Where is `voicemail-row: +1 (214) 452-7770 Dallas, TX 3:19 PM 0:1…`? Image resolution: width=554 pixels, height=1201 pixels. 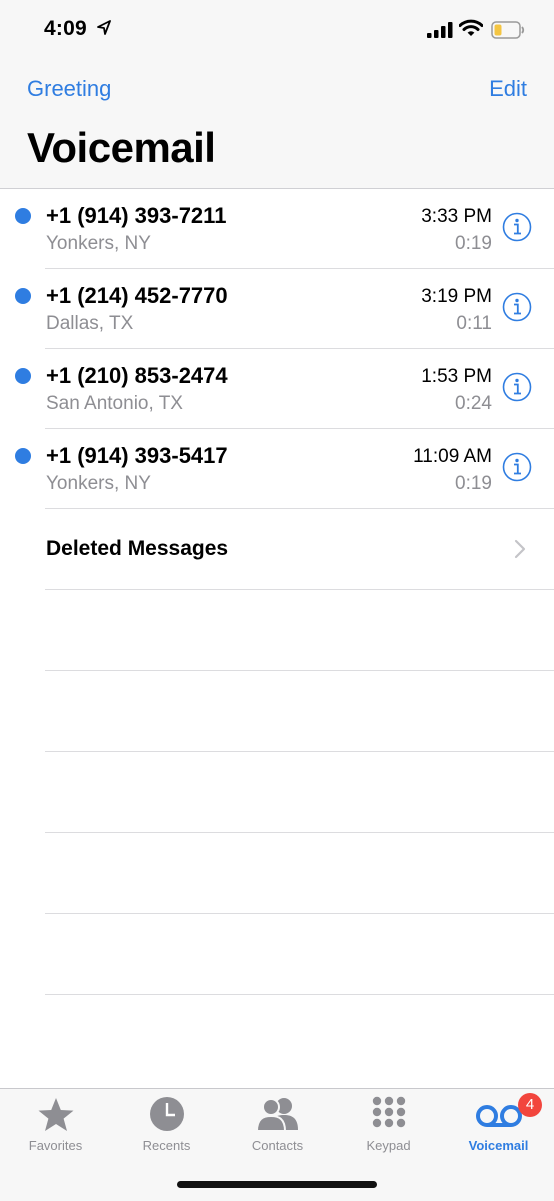 voicemail-row: +1 (214) 452-7770 Dallas, TX 3:19 PM 0:1… is located at coordinates (277, 309).